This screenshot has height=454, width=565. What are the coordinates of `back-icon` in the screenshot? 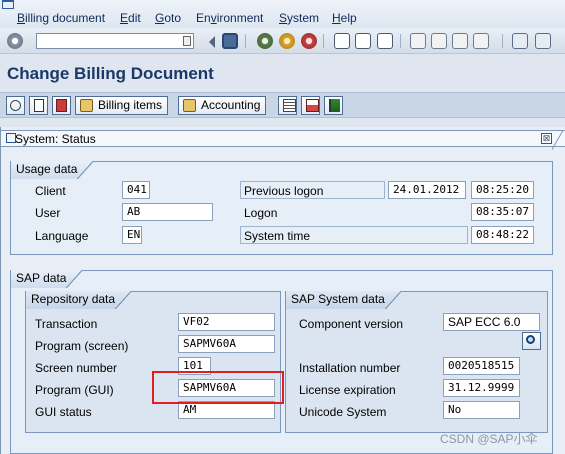 It's located at (265, 41).